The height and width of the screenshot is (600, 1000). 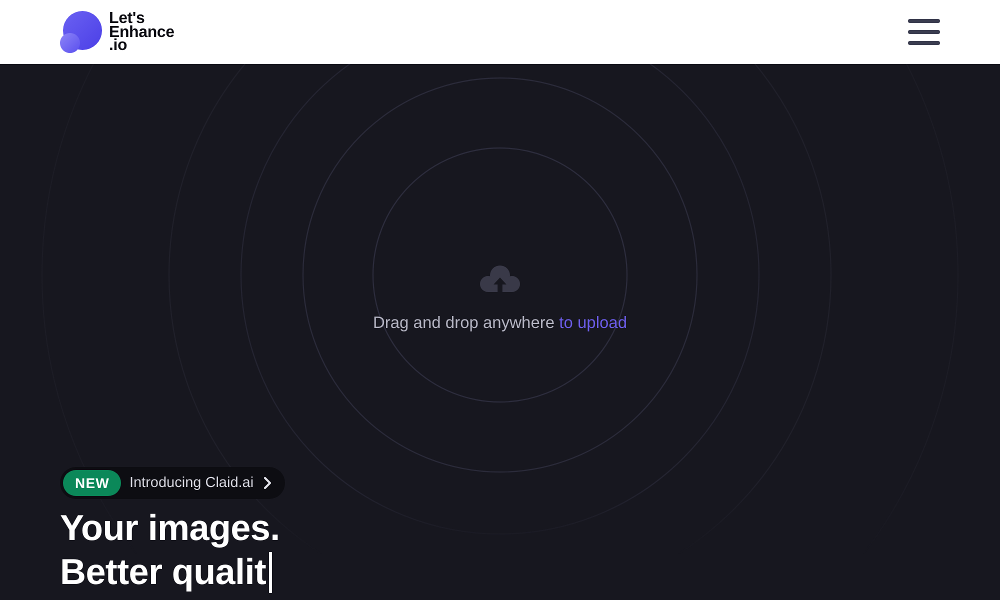 I want to click on logo-icon, so click(x=81, y=32).